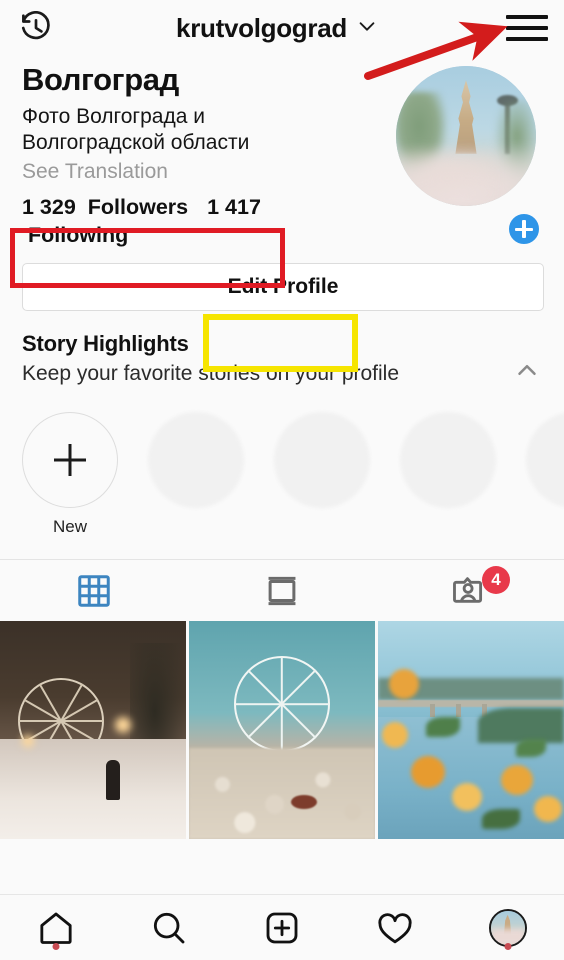  I want to click on profile-notification-dot, so click(508, 946).